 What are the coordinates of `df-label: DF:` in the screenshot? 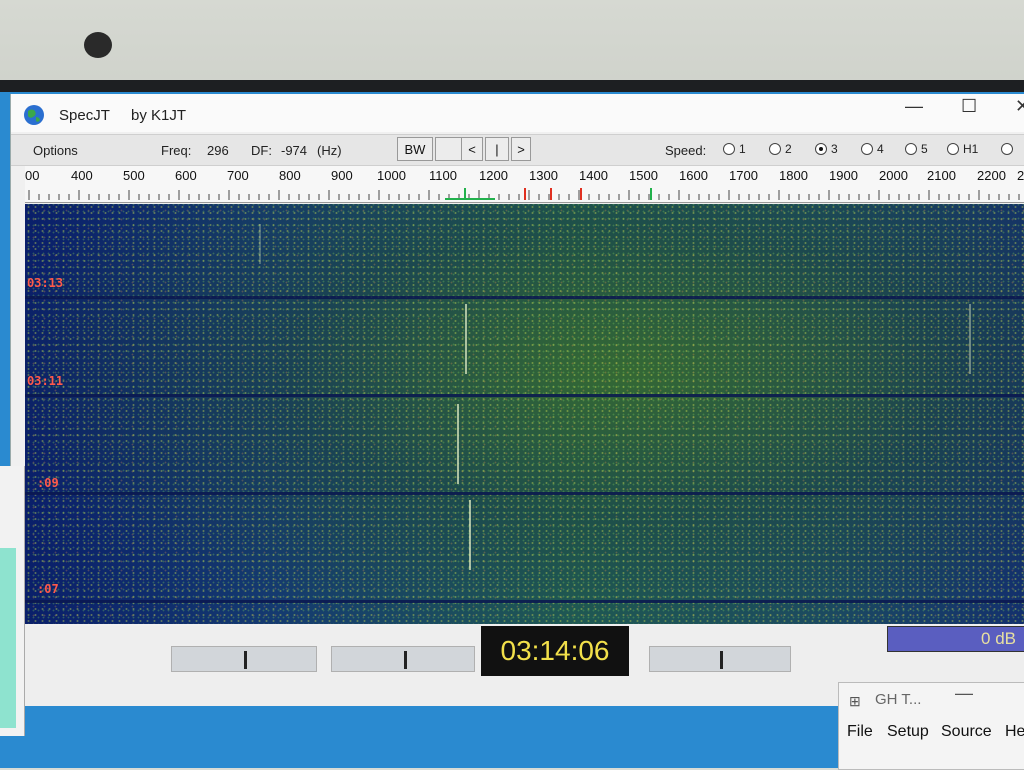 It's located at (261, 150).